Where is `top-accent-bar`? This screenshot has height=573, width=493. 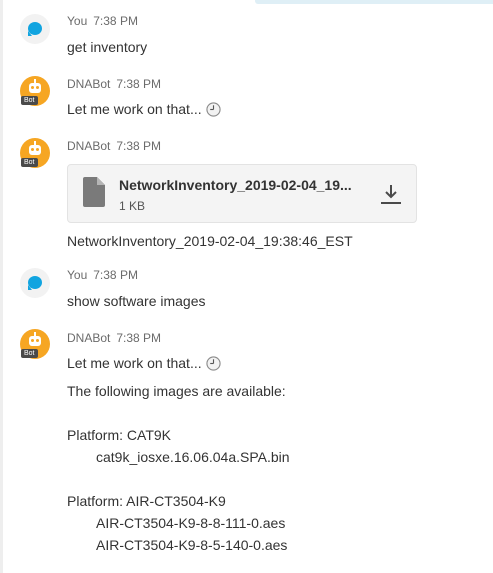
top-accent-bar is located at coordinates (374, 2).